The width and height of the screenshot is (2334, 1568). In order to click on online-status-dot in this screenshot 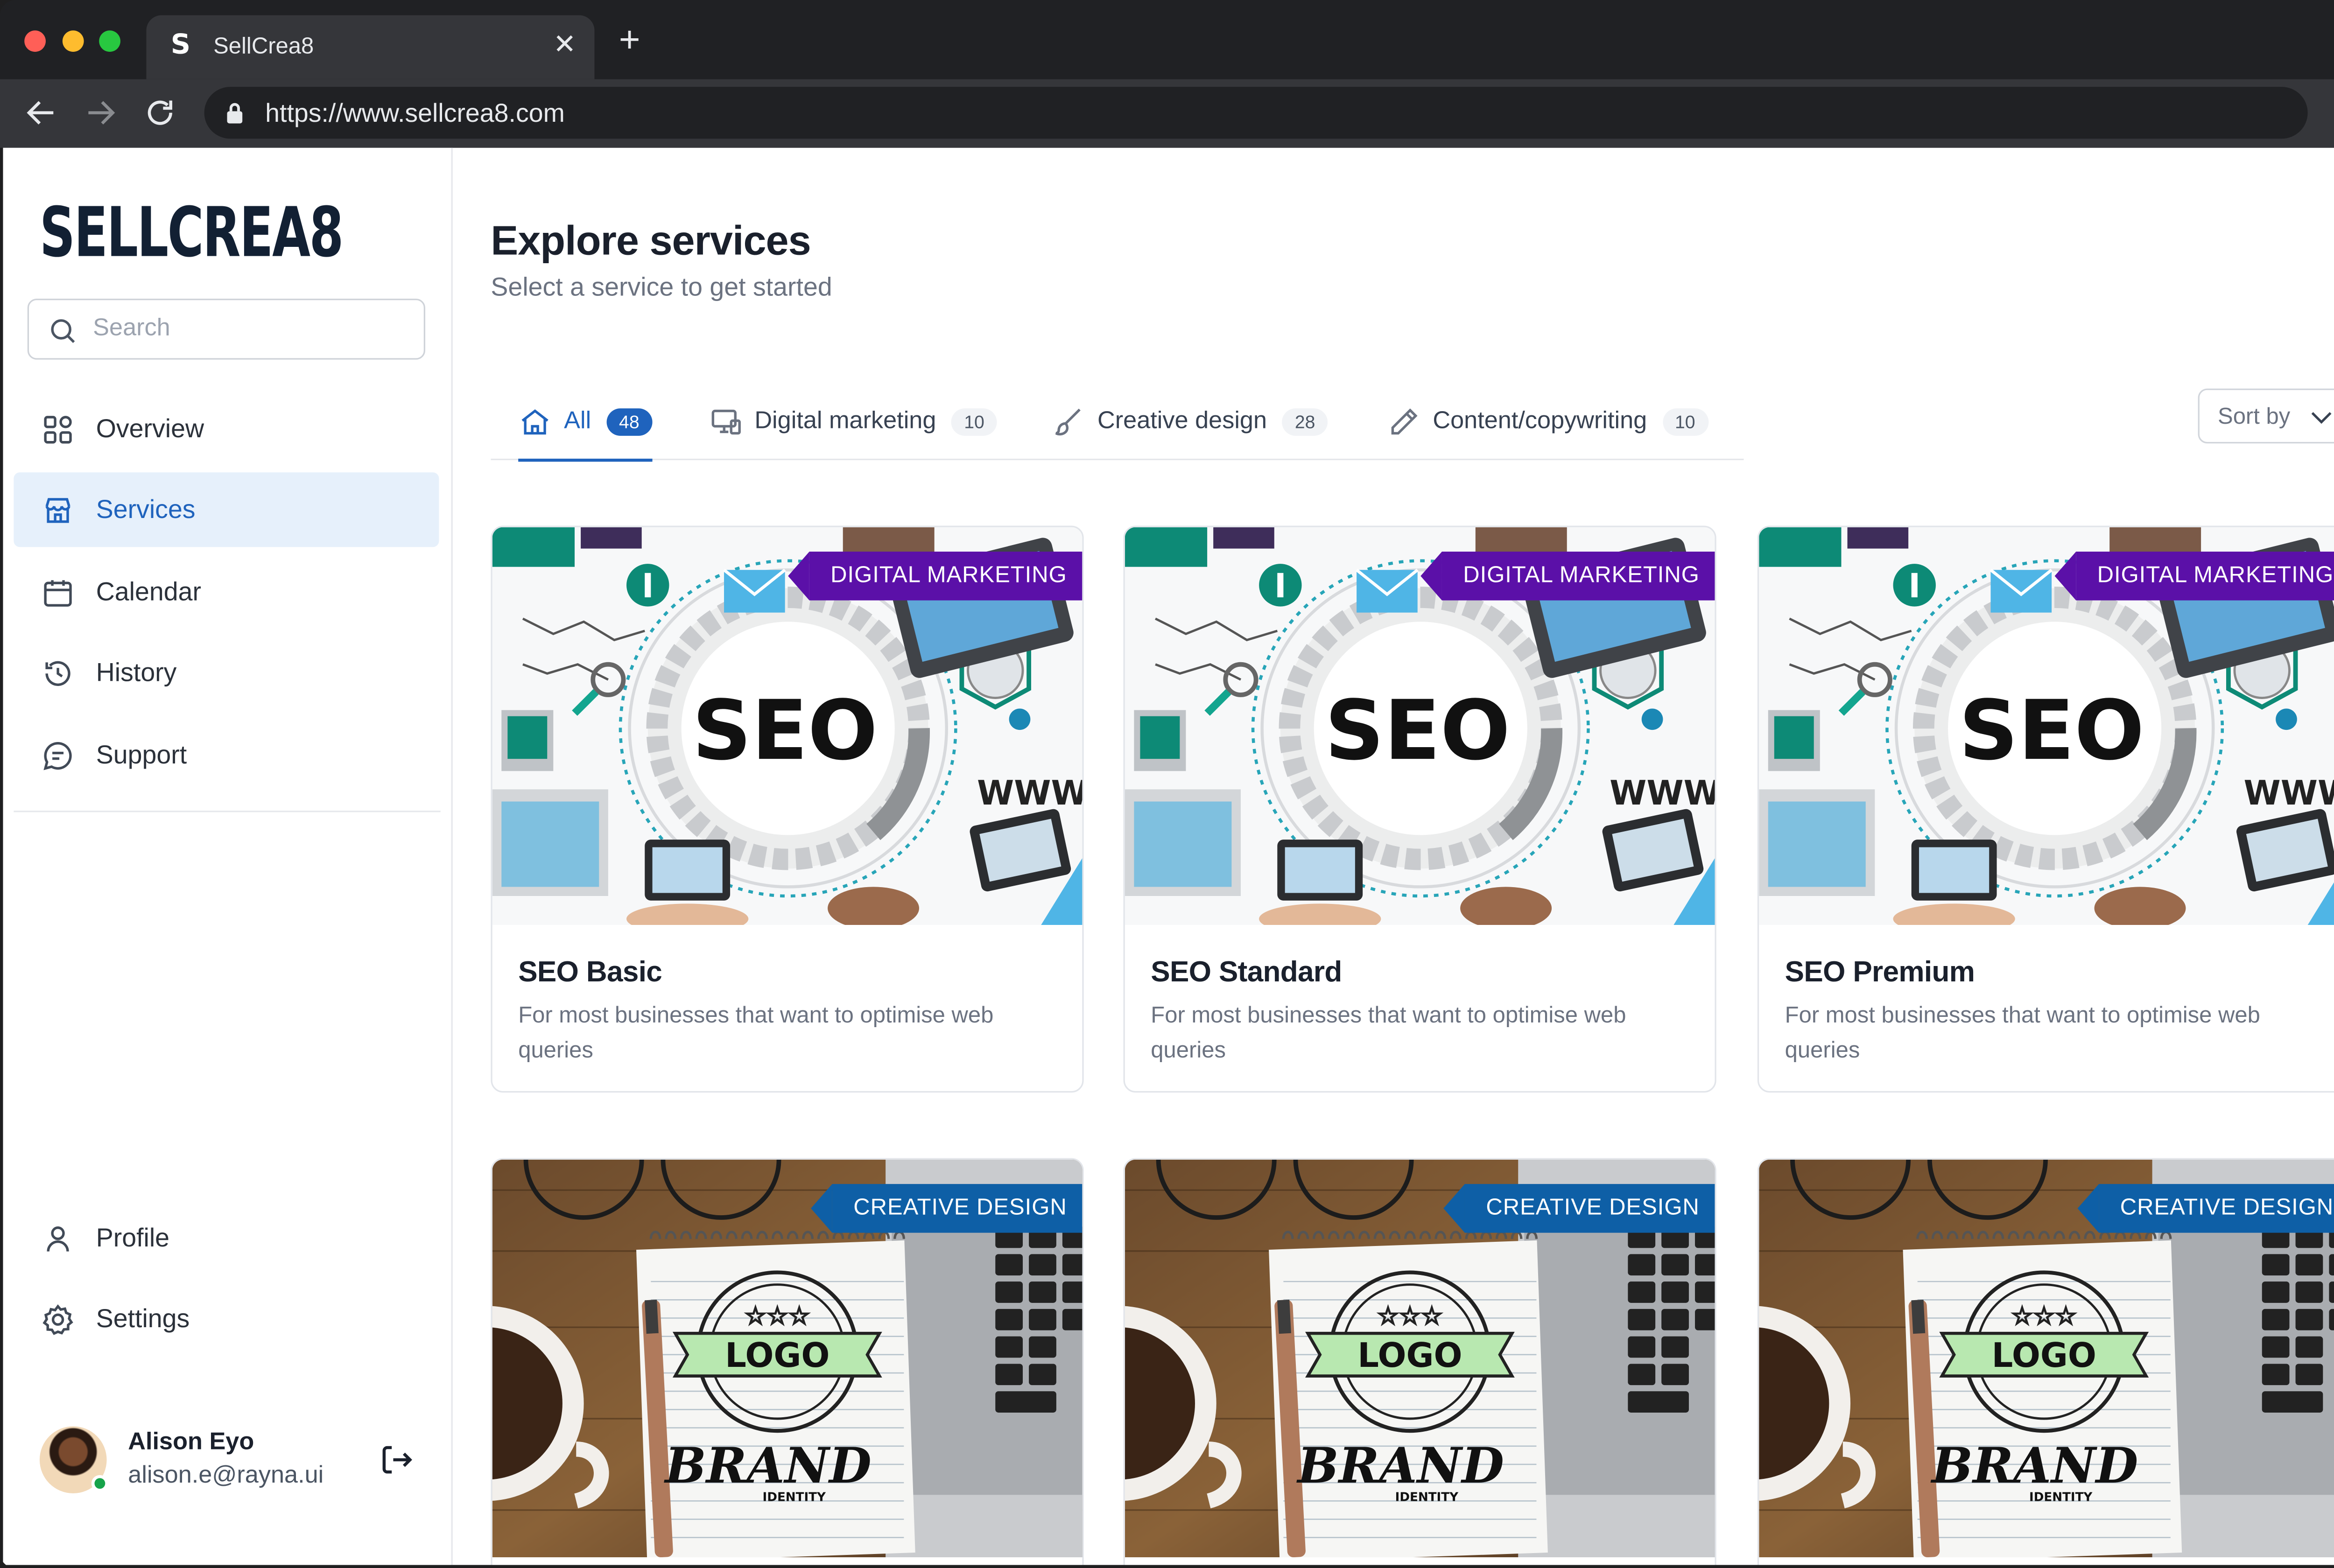, I will do `click(99, 1483)`.